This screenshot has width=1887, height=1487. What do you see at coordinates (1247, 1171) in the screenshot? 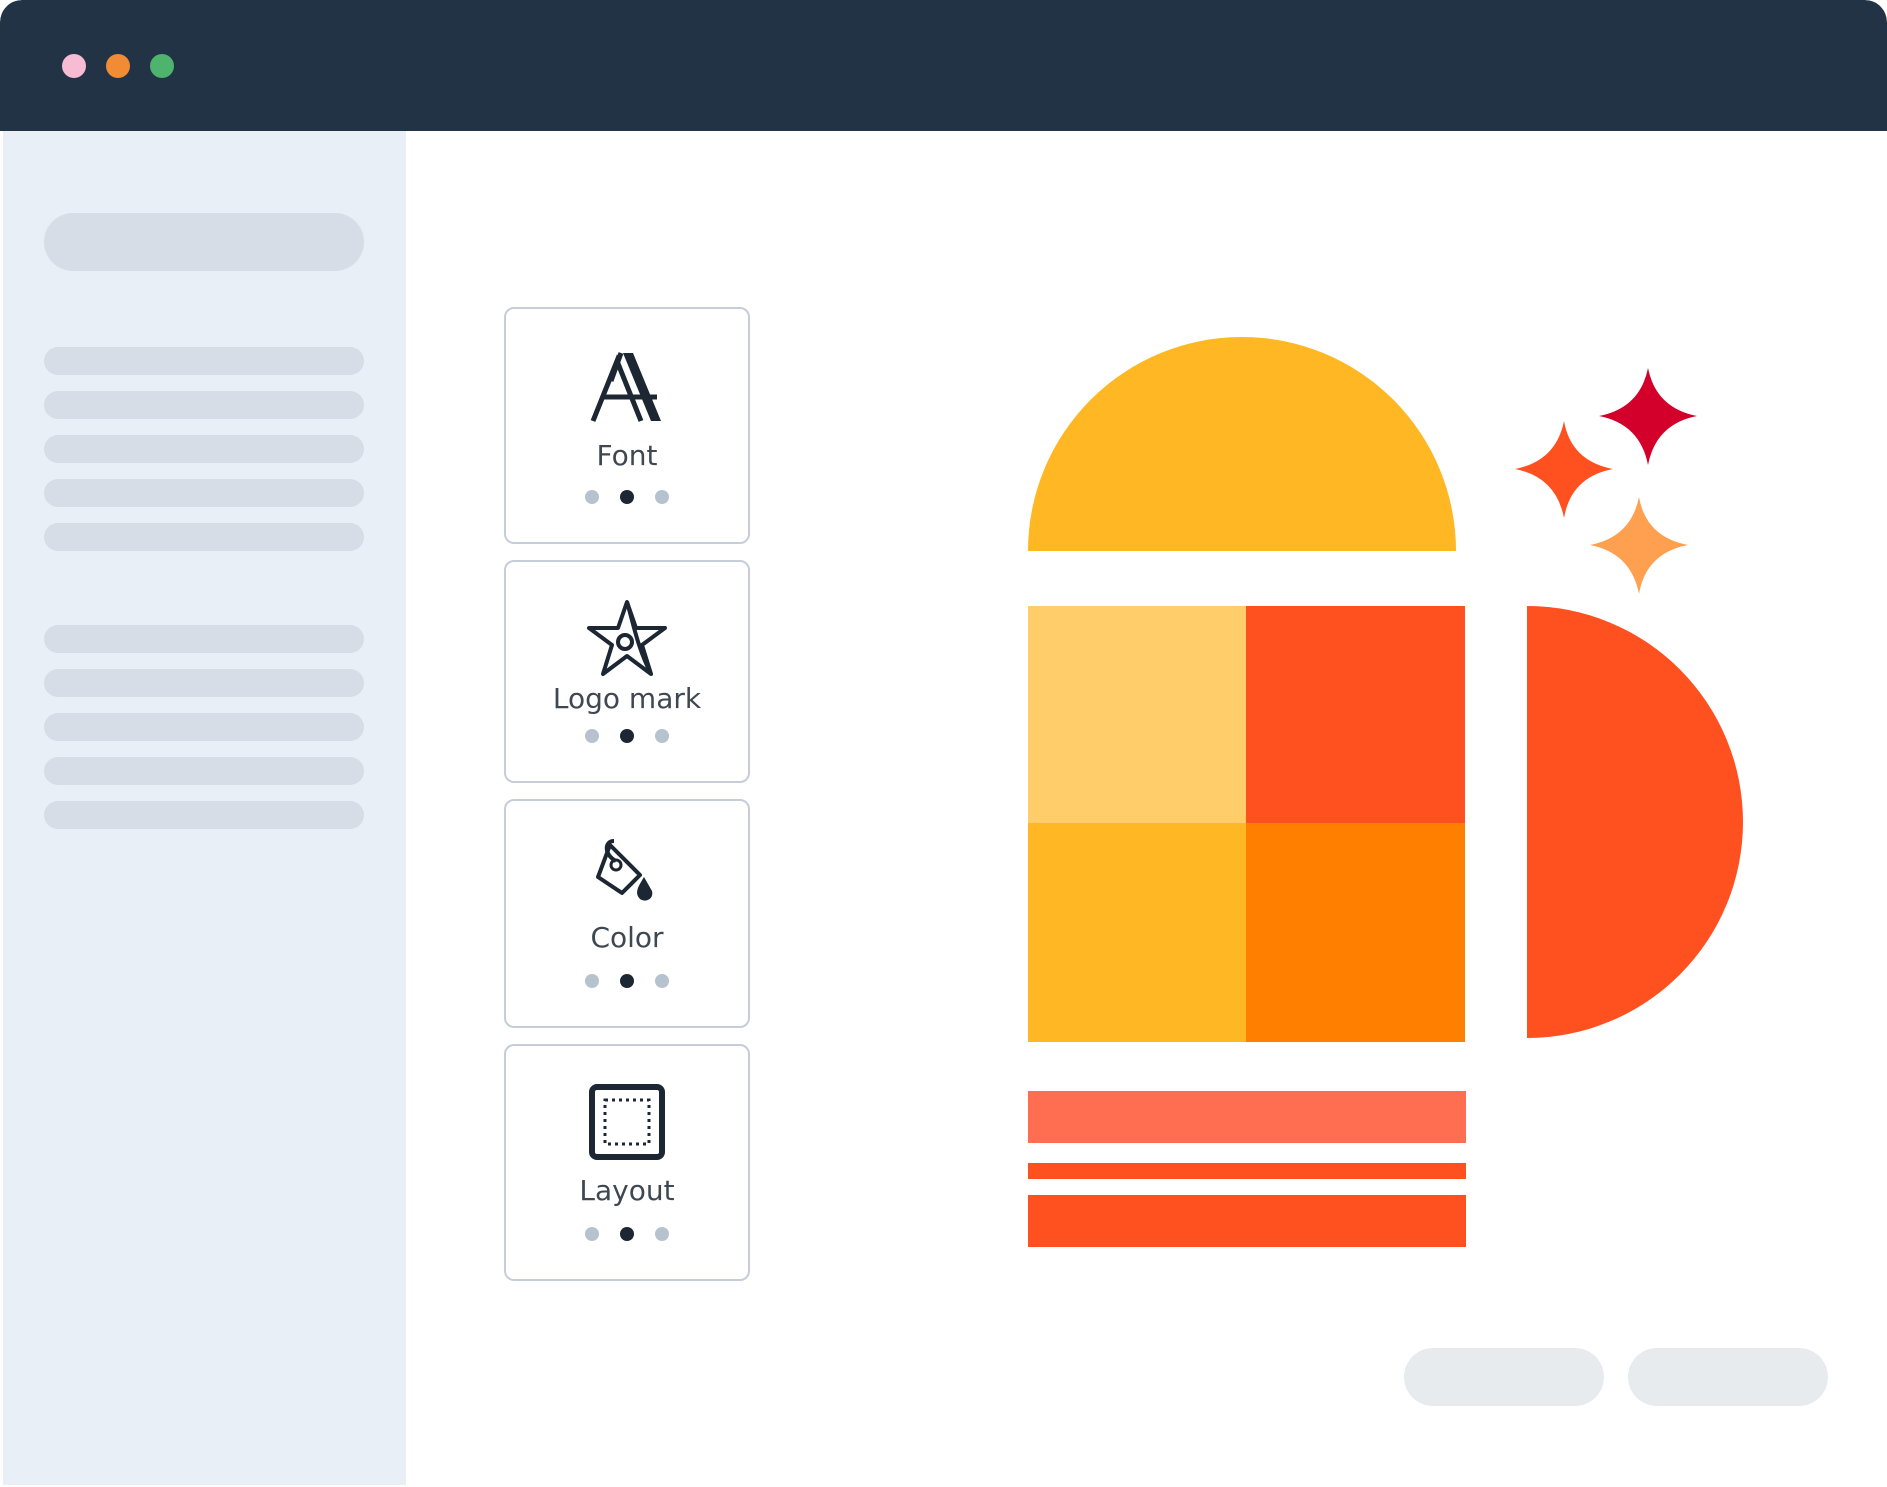
I see `stripe-thin` at bounding box center [1247, 1171].